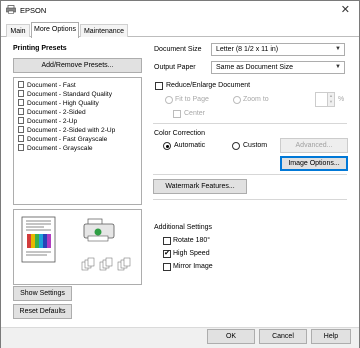  Describe the element at coordinates (178, 49) in the screenshot. I see `document-size-label: Document Size` at that location.